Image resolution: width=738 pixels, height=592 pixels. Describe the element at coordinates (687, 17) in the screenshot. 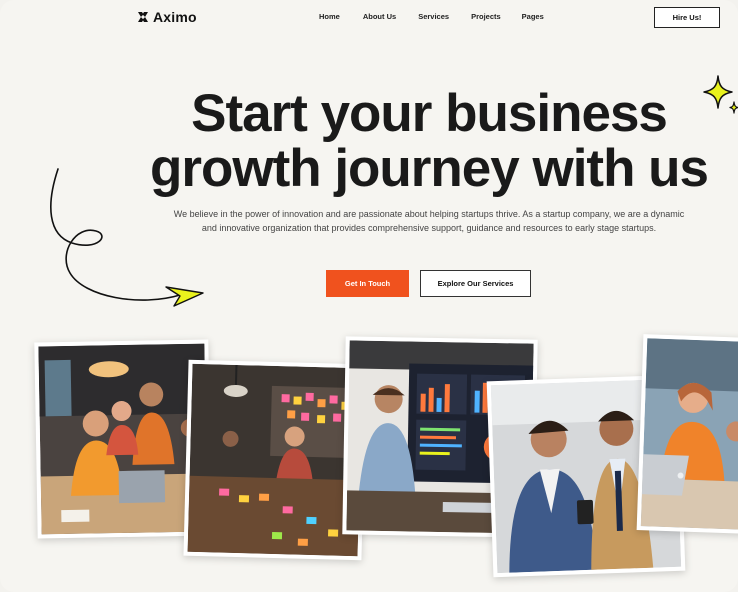

I see `hire-us-button: Hire Us!` at that location.